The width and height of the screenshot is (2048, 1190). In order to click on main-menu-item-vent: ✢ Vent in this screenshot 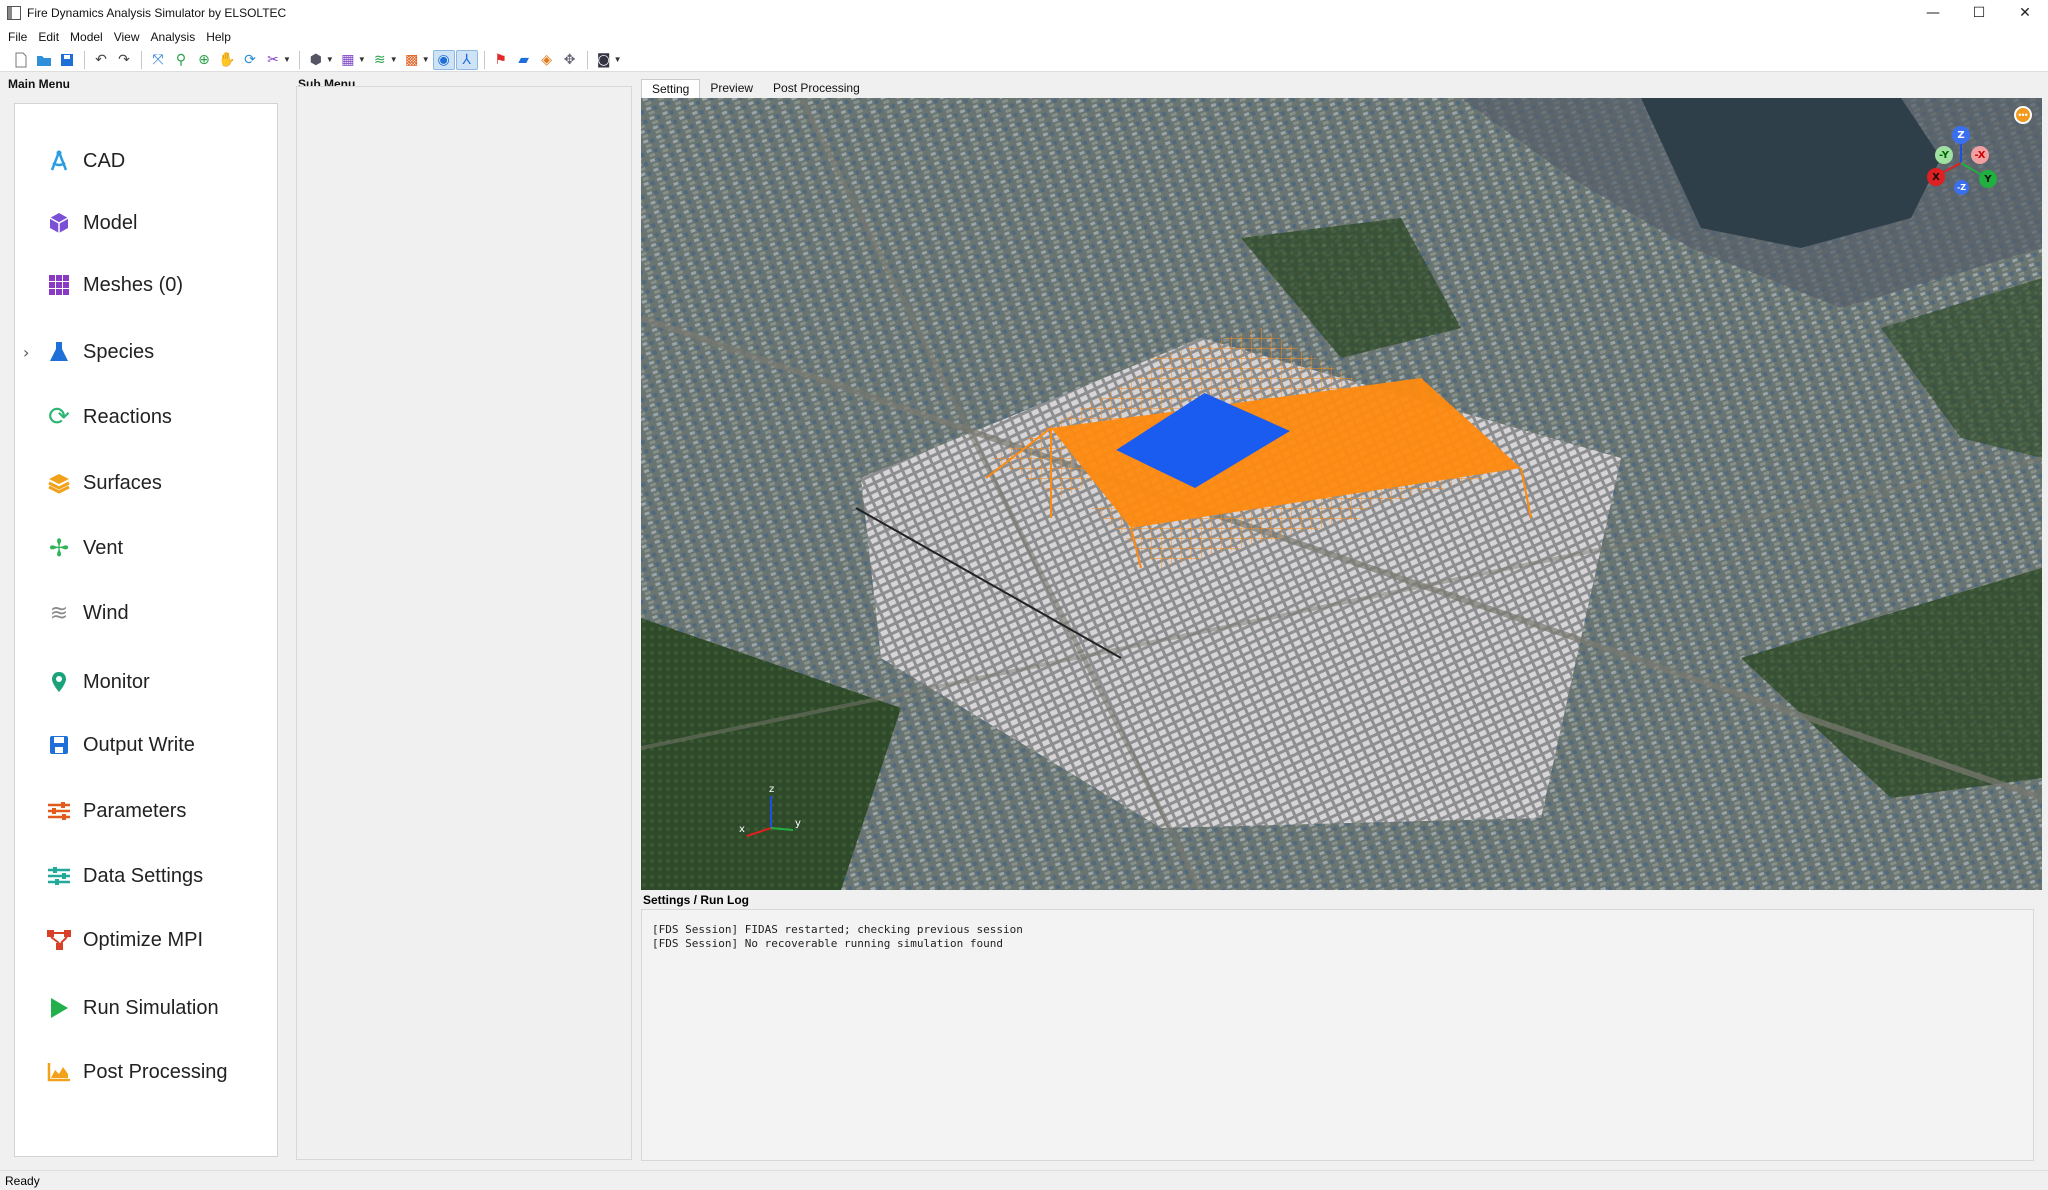, I will do `click(146, 548)`.